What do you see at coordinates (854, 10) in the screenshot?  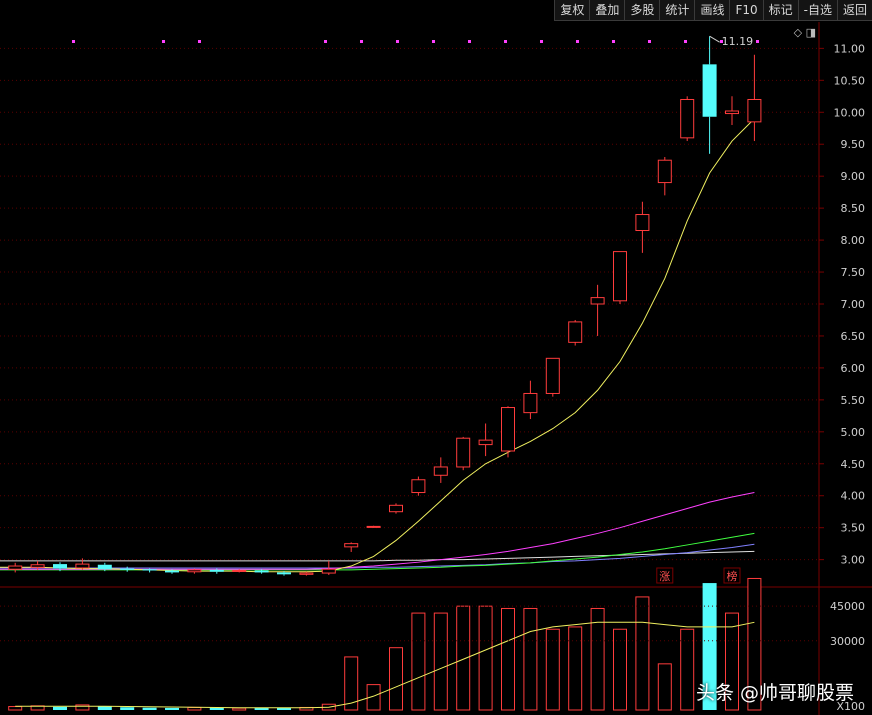 I see `back-button: 返回` at bounding box center [854, 10].